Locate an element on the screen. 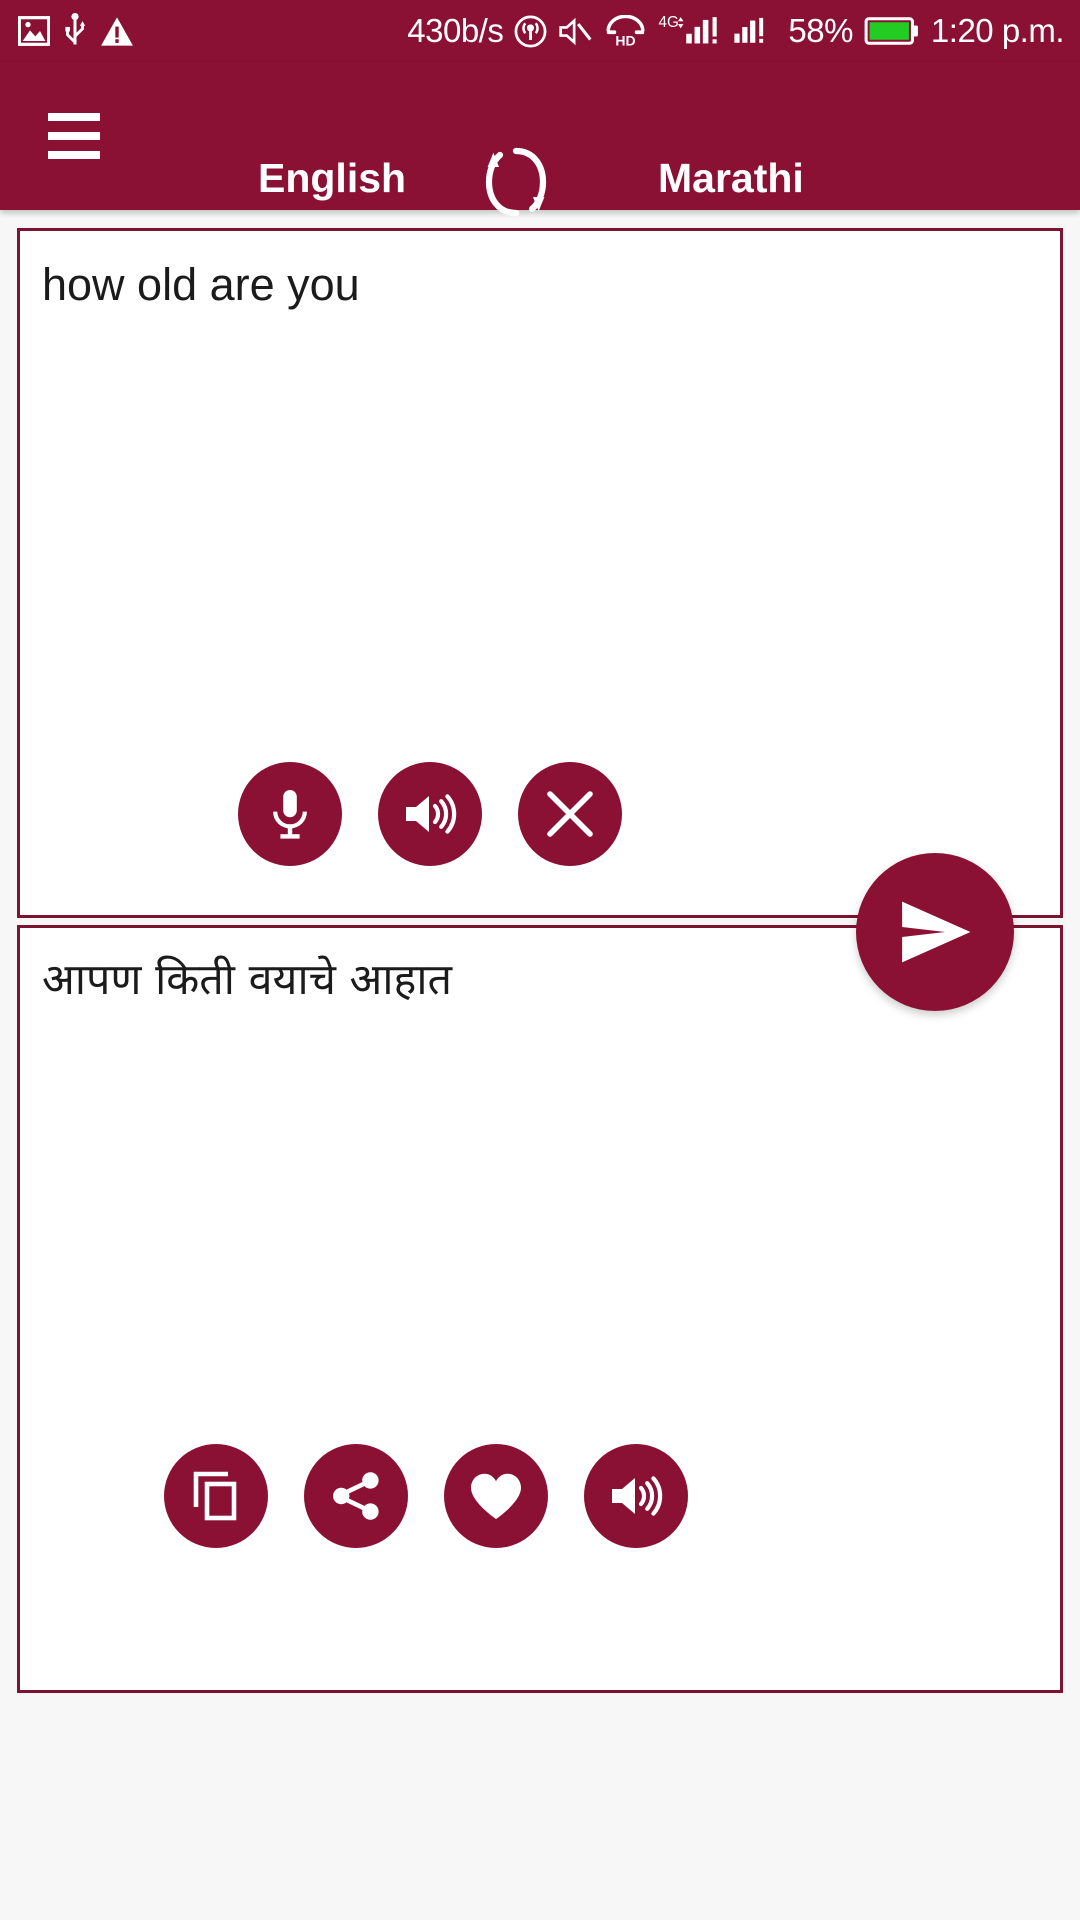 This screenshot has width=1080, height=1920. close-icon is located at coordinates (570, 814).